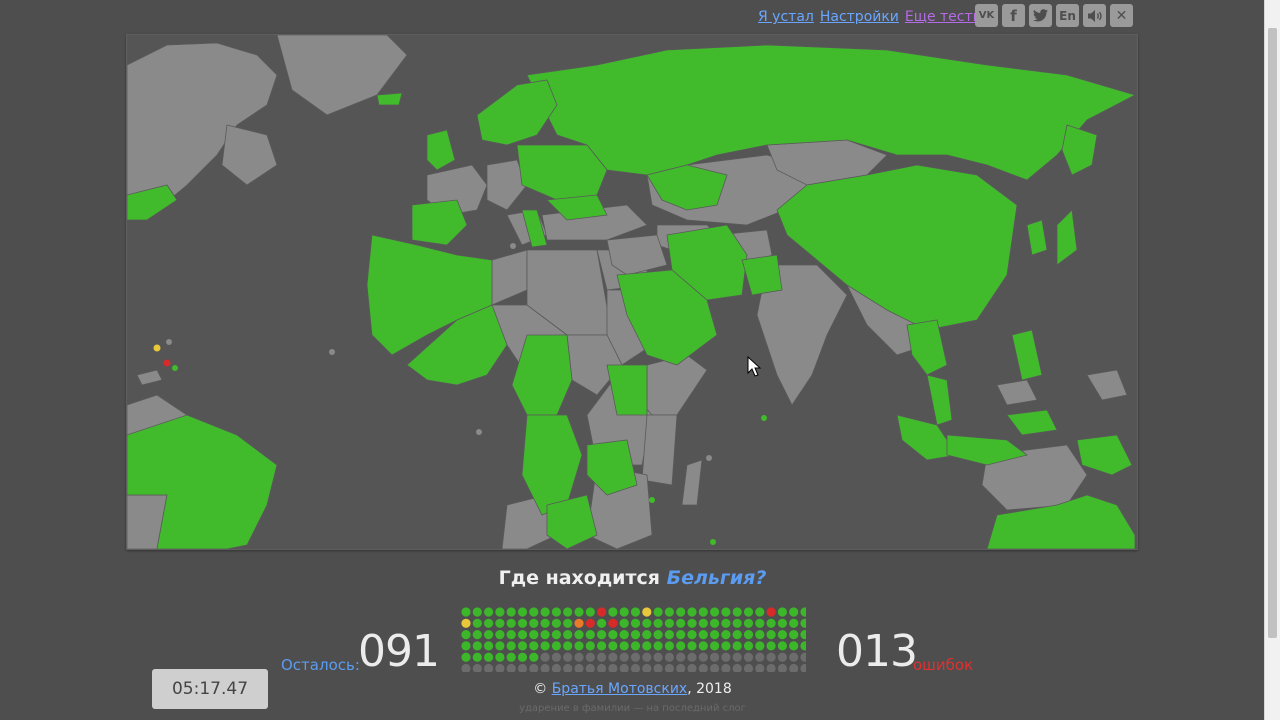  I want to click on authors-link: Братья Мотовских, so click(620, 689).